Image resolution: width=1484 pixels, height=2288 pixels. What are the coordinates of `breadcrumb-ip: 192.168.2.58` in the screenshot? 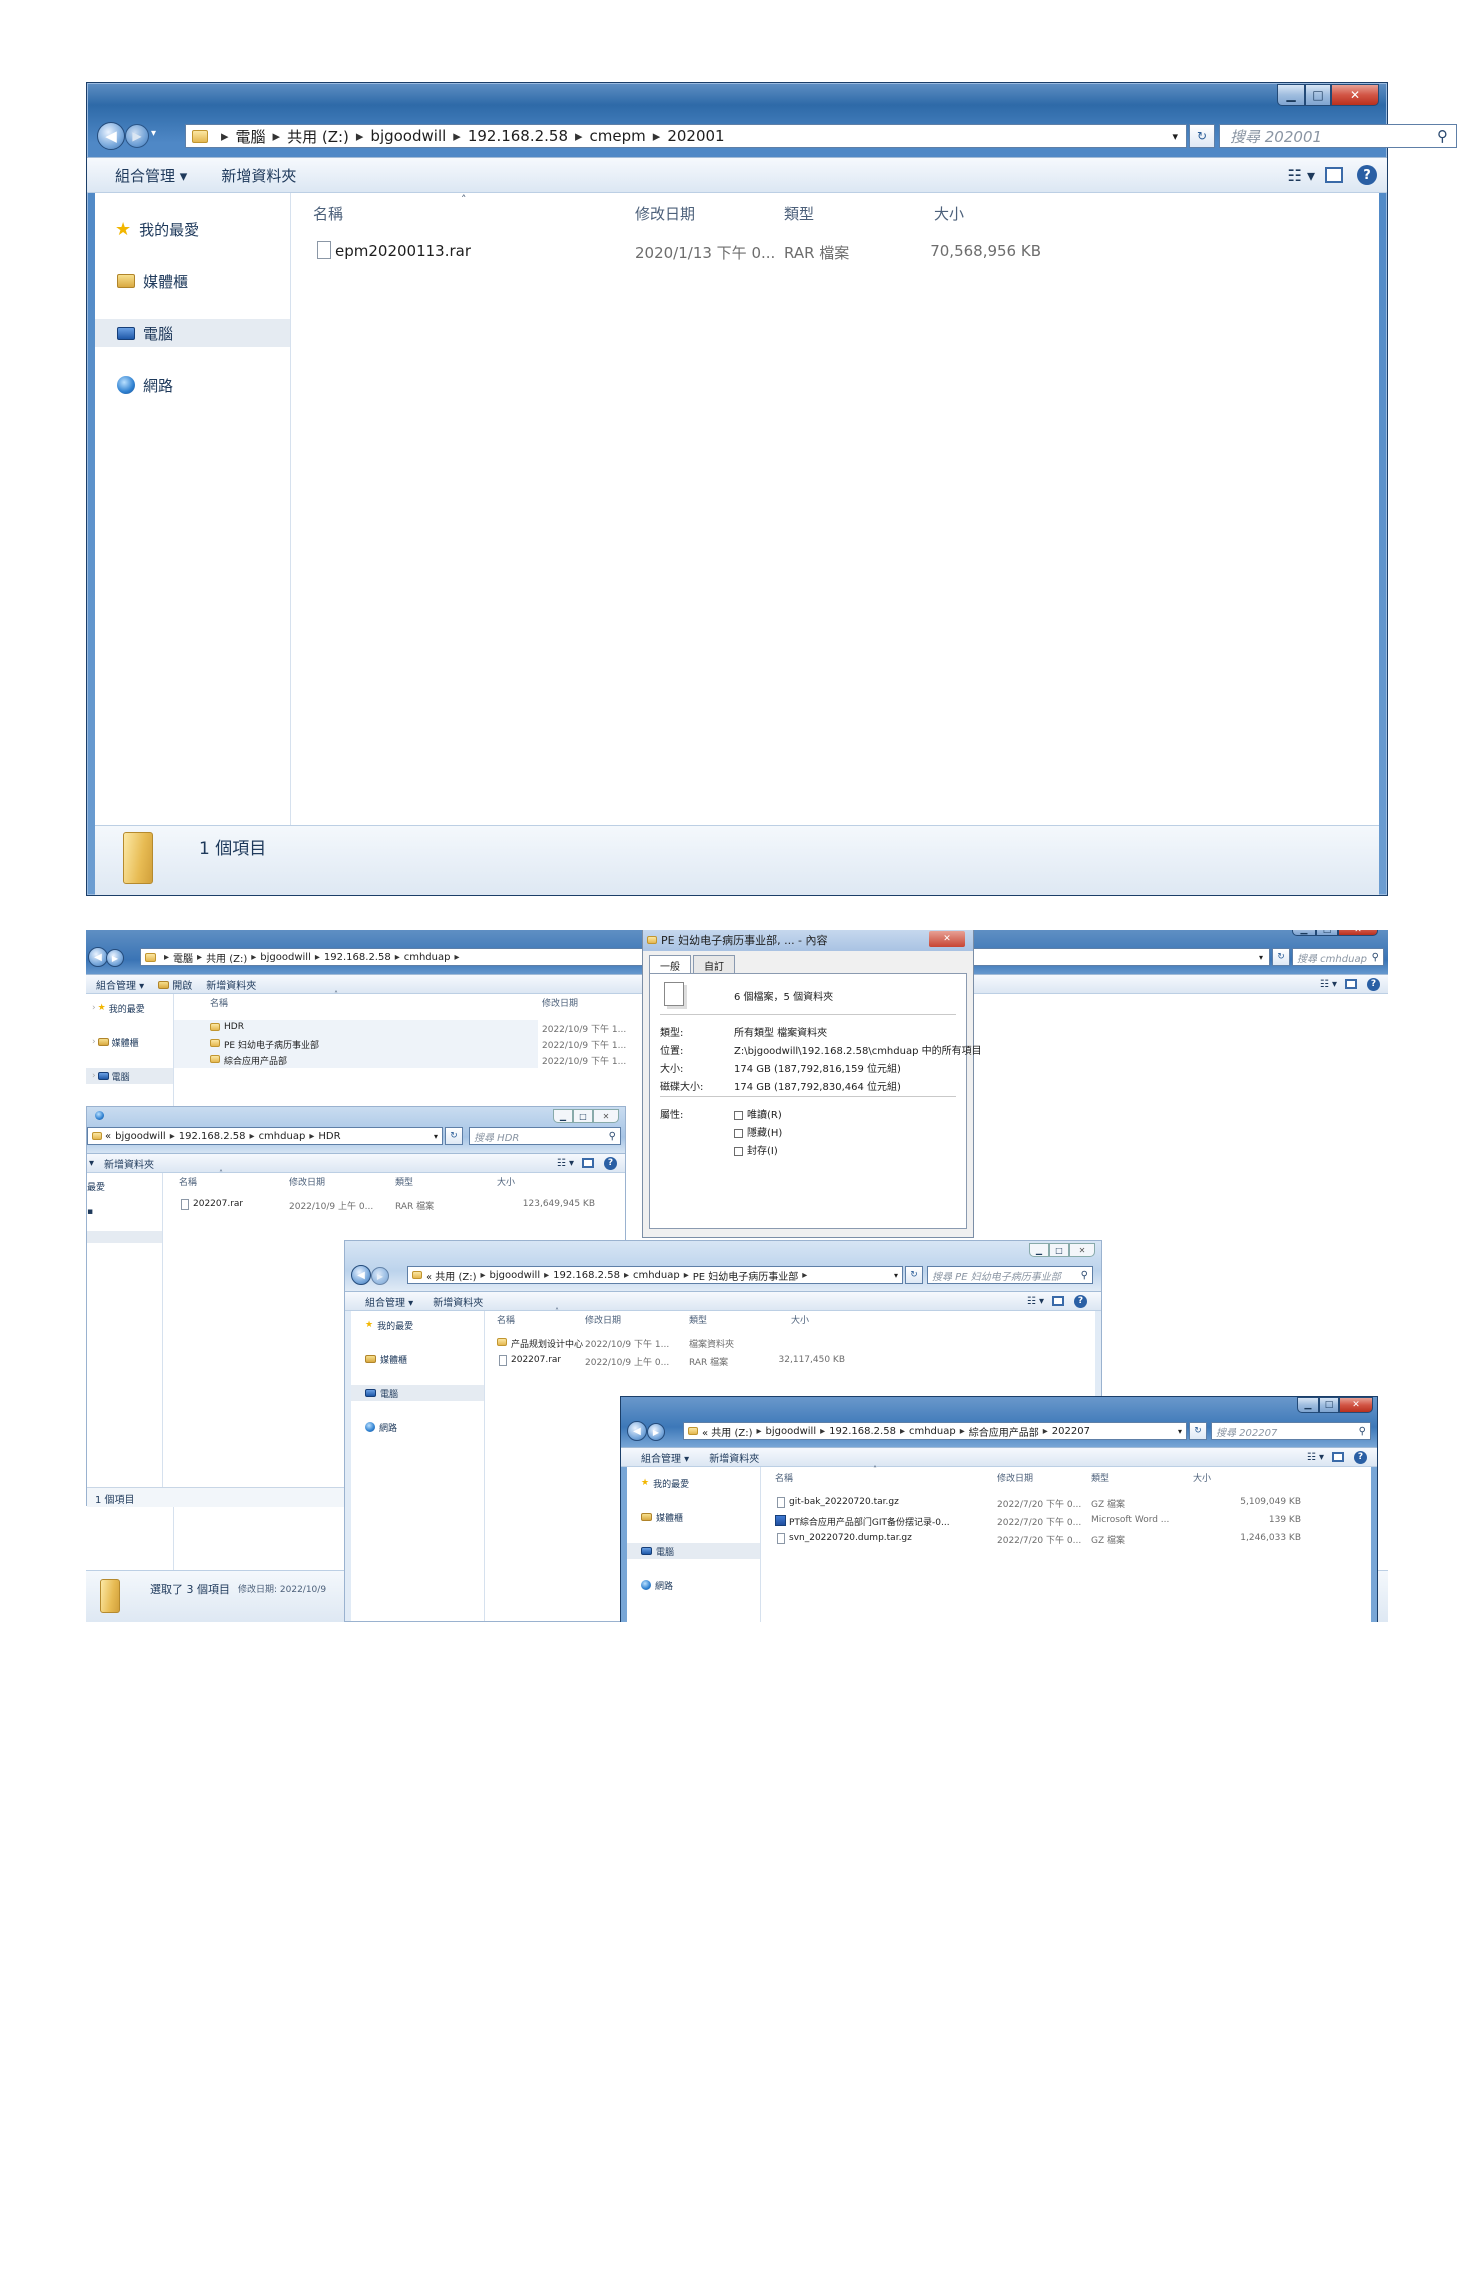 It's located at (518, 136).